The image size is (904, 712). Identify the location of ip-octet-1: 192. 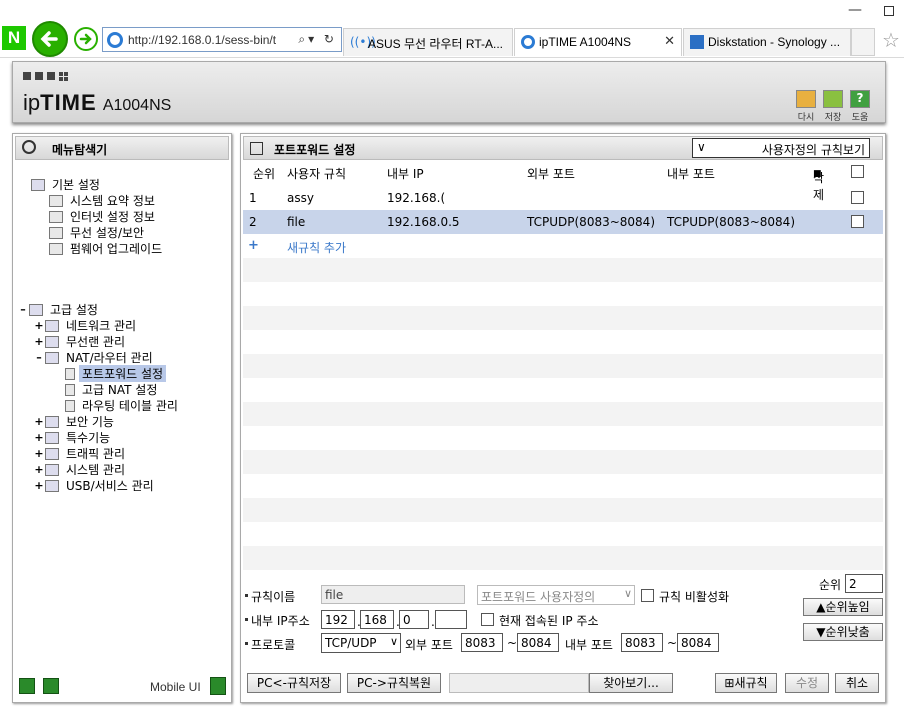
(338, 619).